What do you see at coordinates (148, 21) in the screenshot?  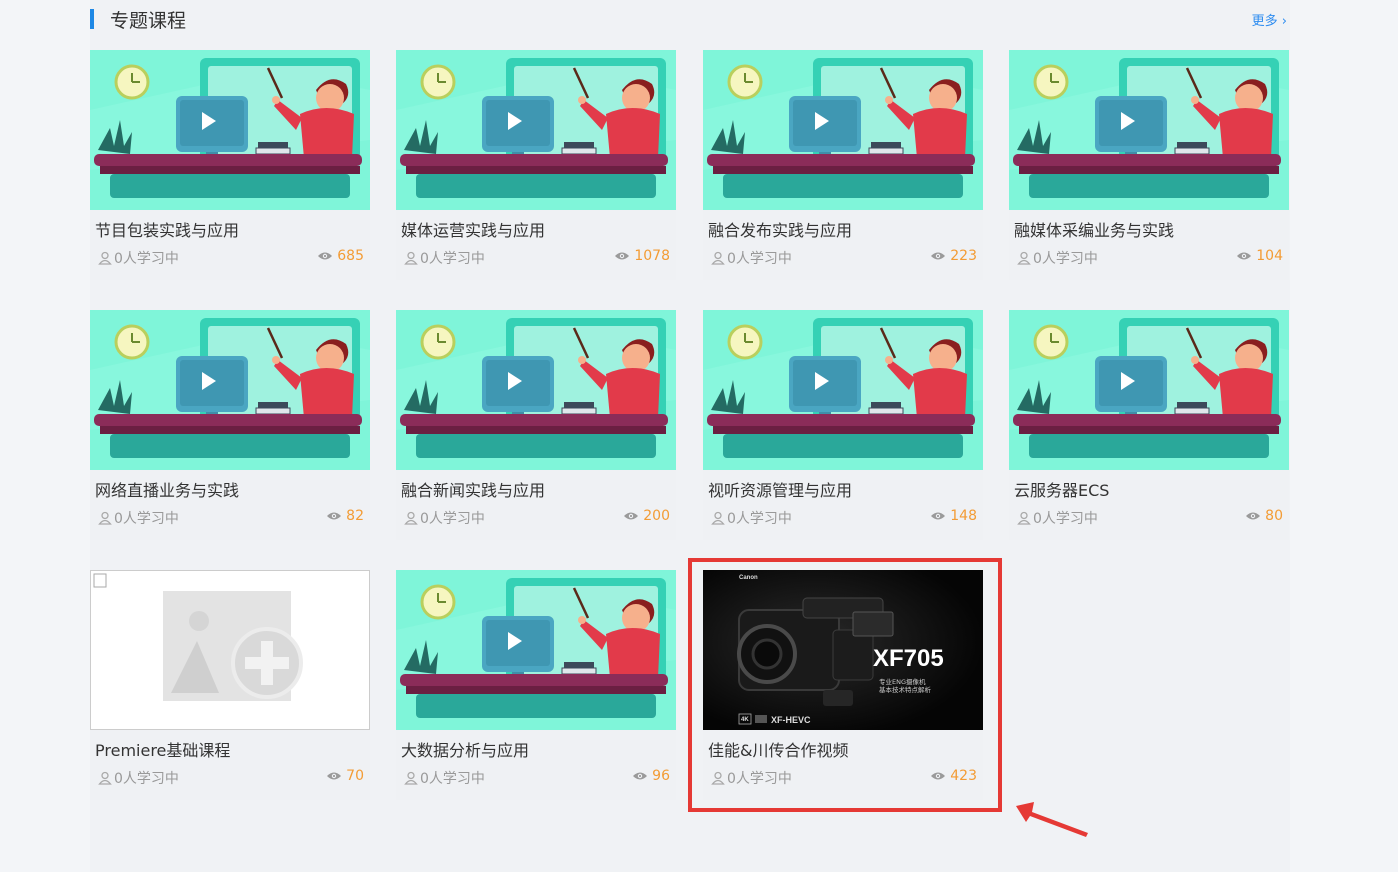 I see `section-title: 专题课程` at bounding box center [148, 21].